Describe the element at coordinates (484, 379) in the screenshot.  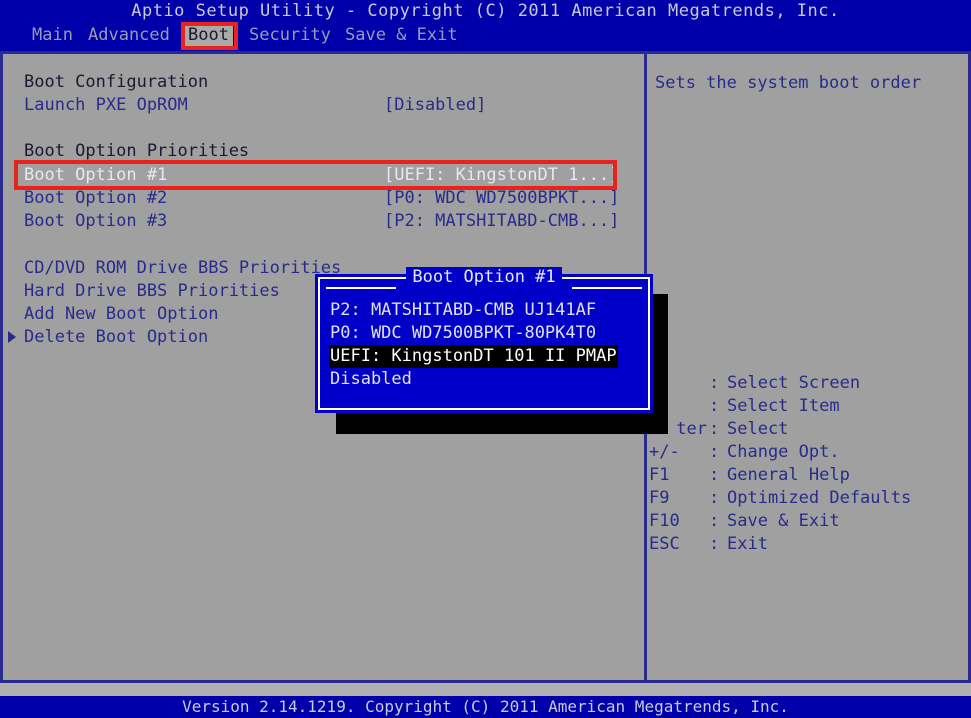
I see `popup-item-row: Disabled` at that location.